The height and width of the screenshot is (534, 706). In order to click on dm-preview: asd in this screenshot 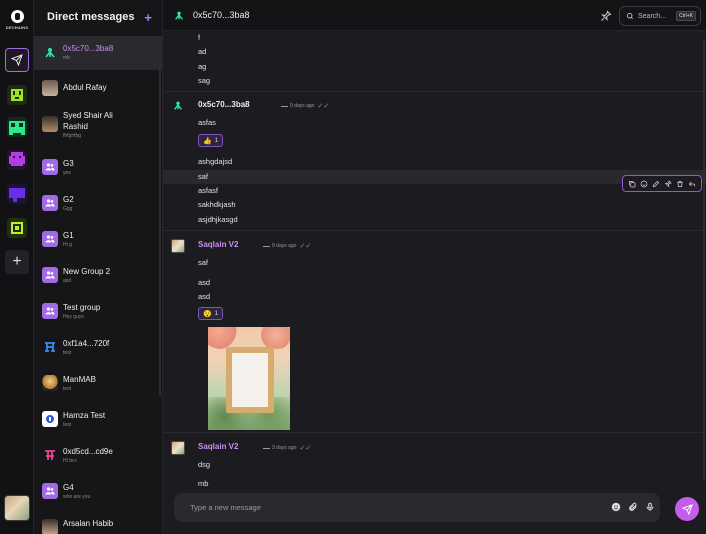, I will do `click(67, 281)`.